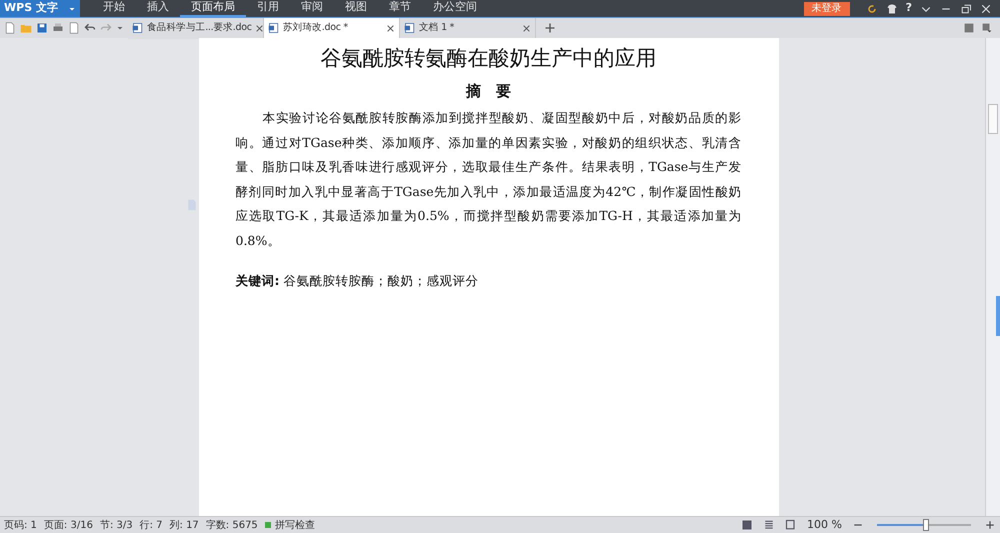 The image size is (1000, 533). I want to click on status-item: 行: 7, so click(151, 525).